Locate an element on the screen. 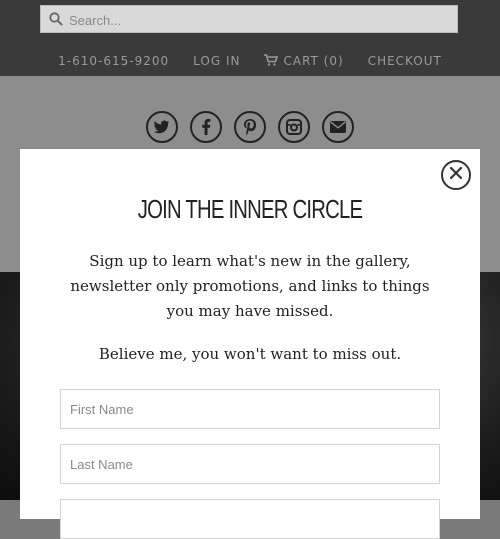 The height and width of the screenshot is (539, 500). cart-link: CART (0) is located at coordinates (304, 61).